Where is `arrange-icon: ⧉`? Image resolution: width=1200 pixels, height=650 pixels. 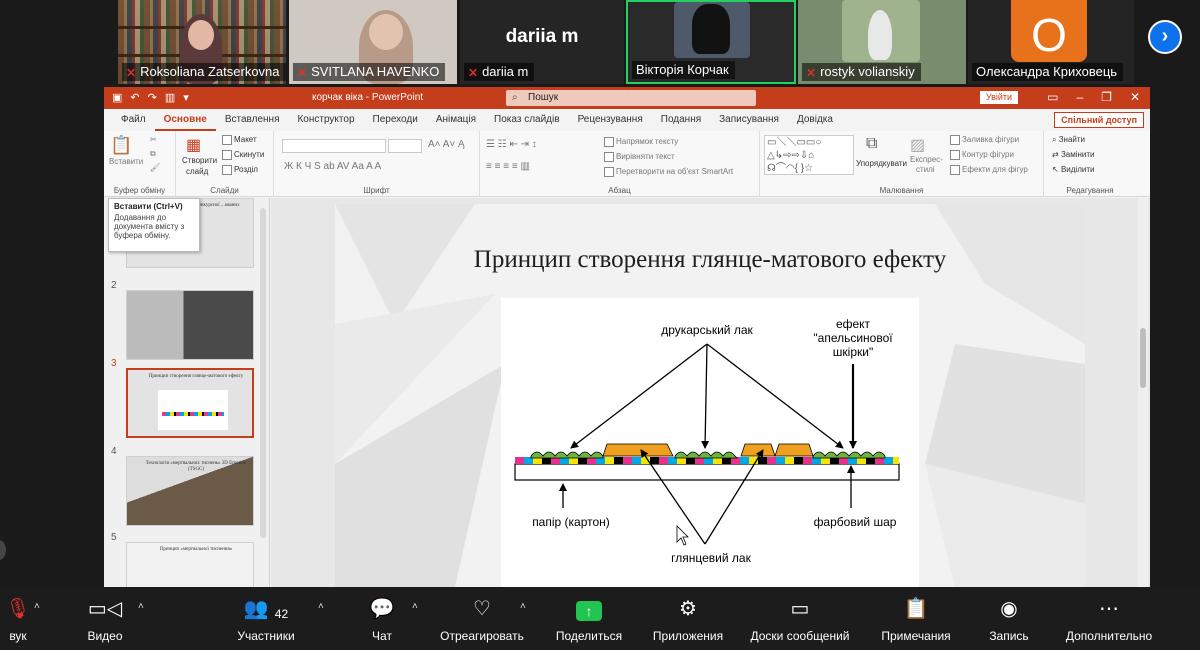
arrange-icon: ⧉ is located at coordinates (871, 144).